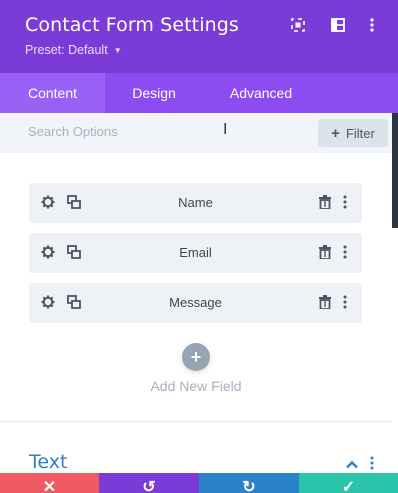 This screenshot has height=493, width=398. I want to click on search-bar: I + Filter, so click(196, 133).